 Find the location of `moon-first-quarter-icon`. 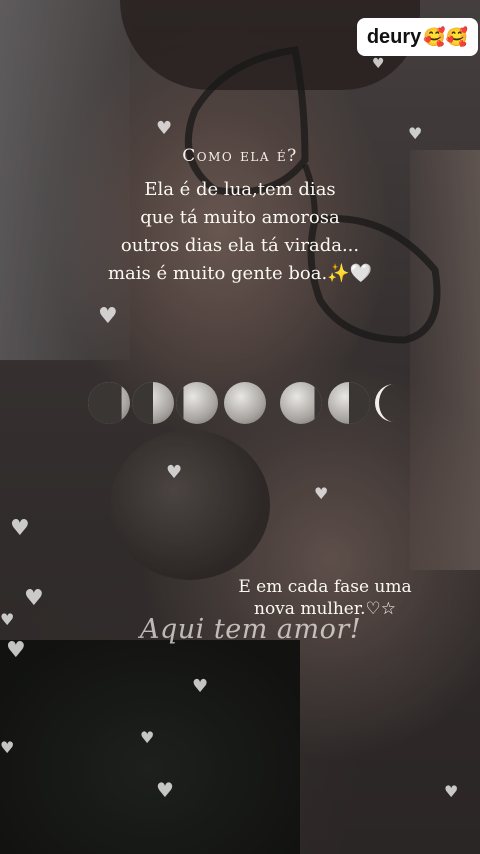

moon-first-quarter-icon is located at coordinates (349, 403).